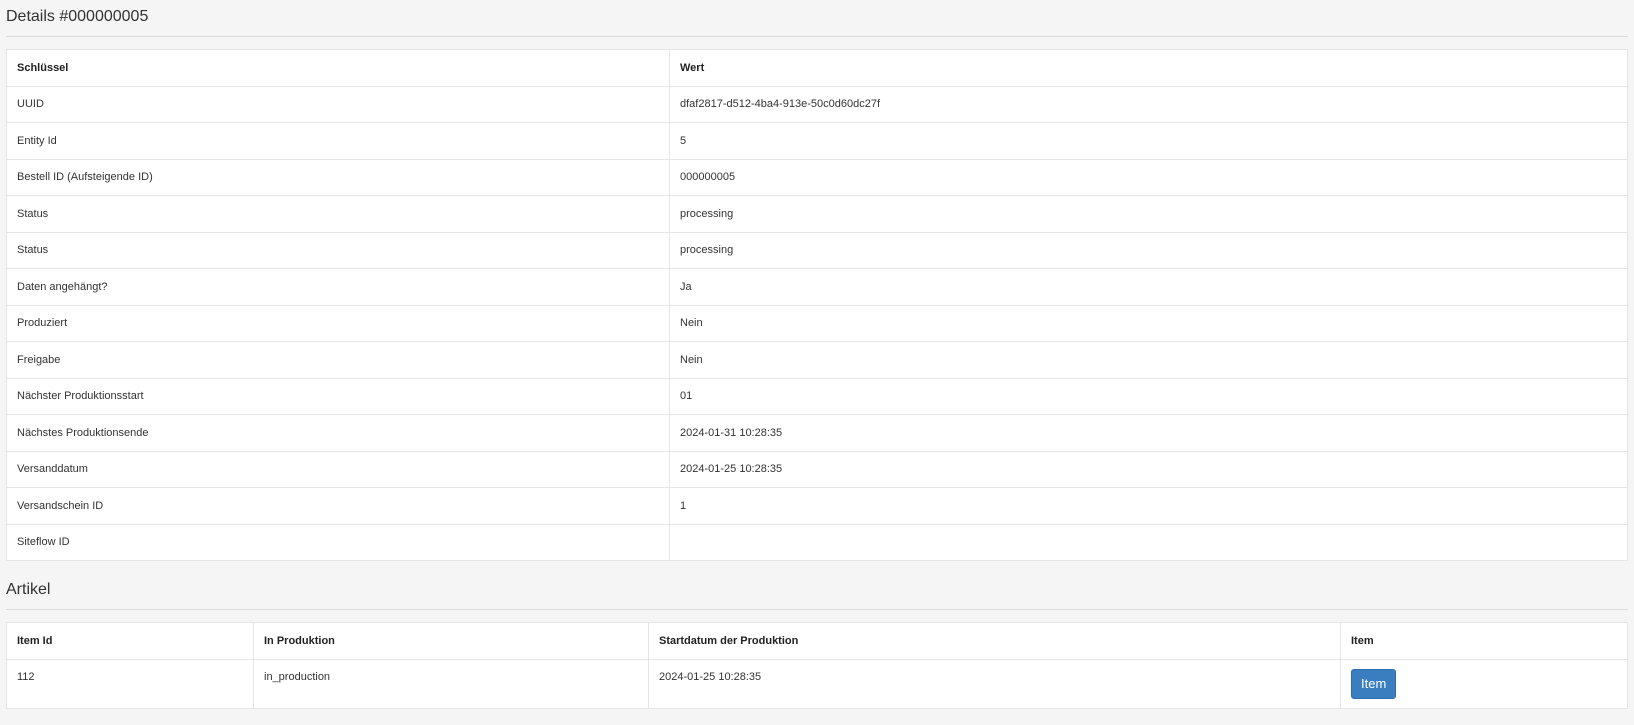  I want to click on row-value: 000000005, so click(1148, 177).